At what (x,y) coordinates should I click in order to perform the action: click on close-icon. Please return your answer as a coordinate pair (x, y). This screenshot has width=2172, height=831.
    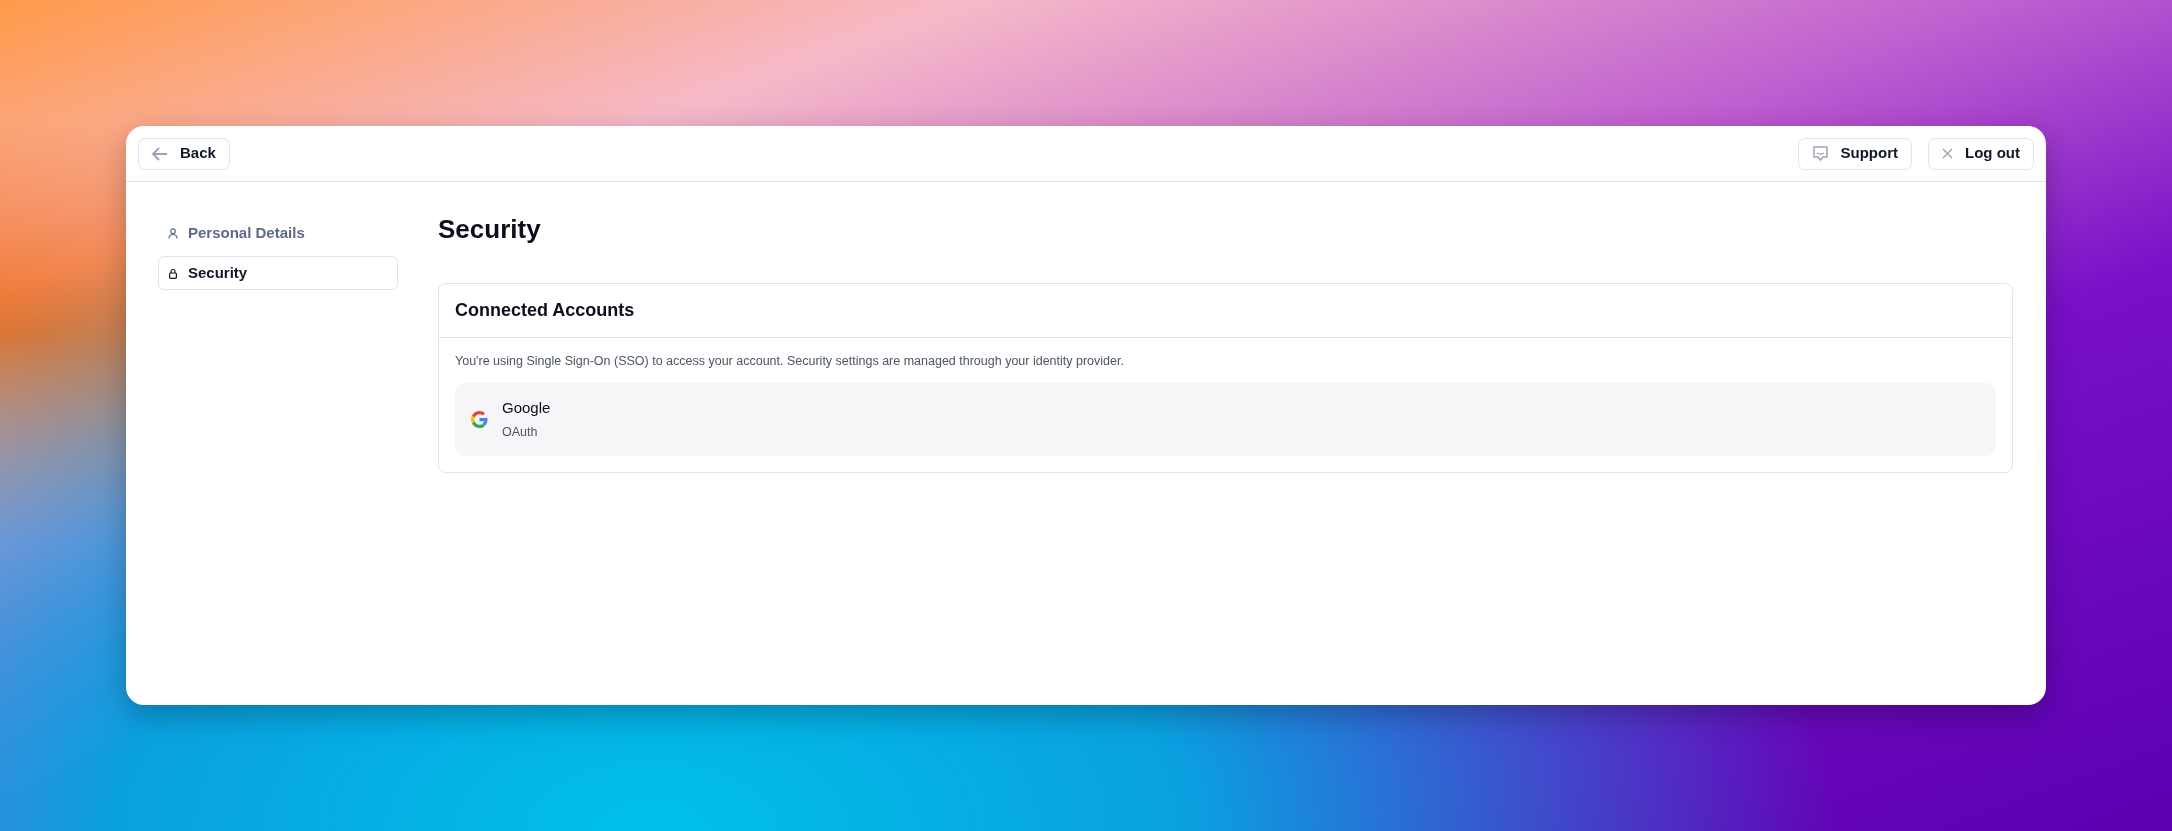
    Looking at the image, I should click on (1947, 153).